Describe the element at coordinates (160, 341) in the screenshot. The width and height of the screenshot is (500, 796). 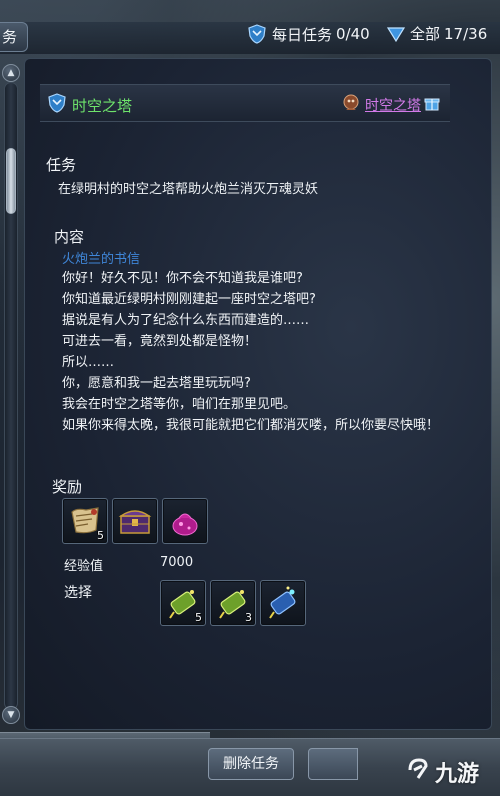
I see `content-line: 可进去一看，竟然到处都是怪物！` at that location.